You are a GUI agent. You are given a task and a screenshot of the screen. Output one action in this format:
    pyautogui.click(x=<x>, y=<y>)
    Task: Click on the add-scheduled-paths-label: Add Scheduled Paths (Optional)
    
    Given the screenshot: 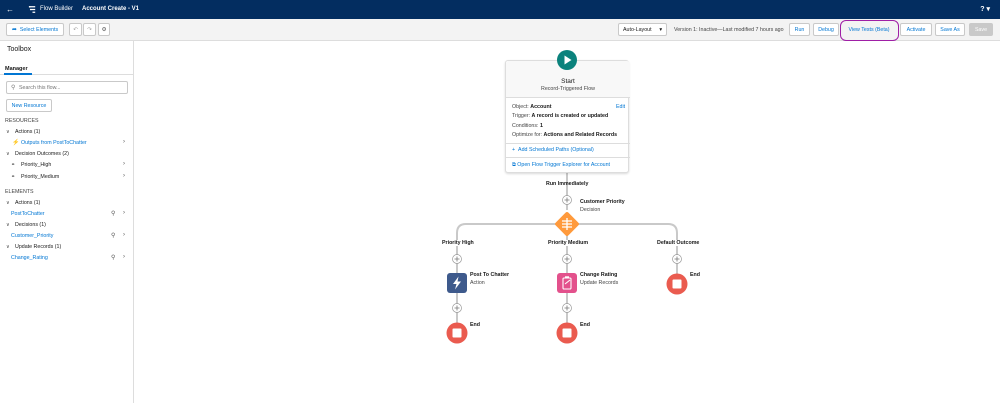 What is the action you would take?
    pyautogui.click(x=556, y=150)
    